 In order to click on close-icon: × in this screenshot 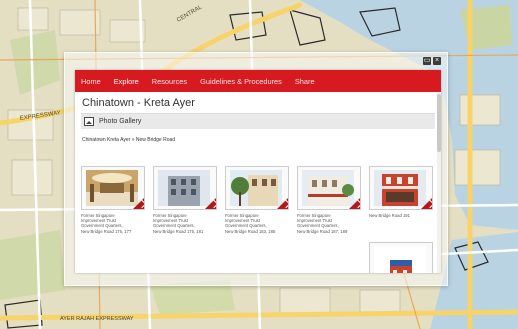, I will do `click(437, 61)`.